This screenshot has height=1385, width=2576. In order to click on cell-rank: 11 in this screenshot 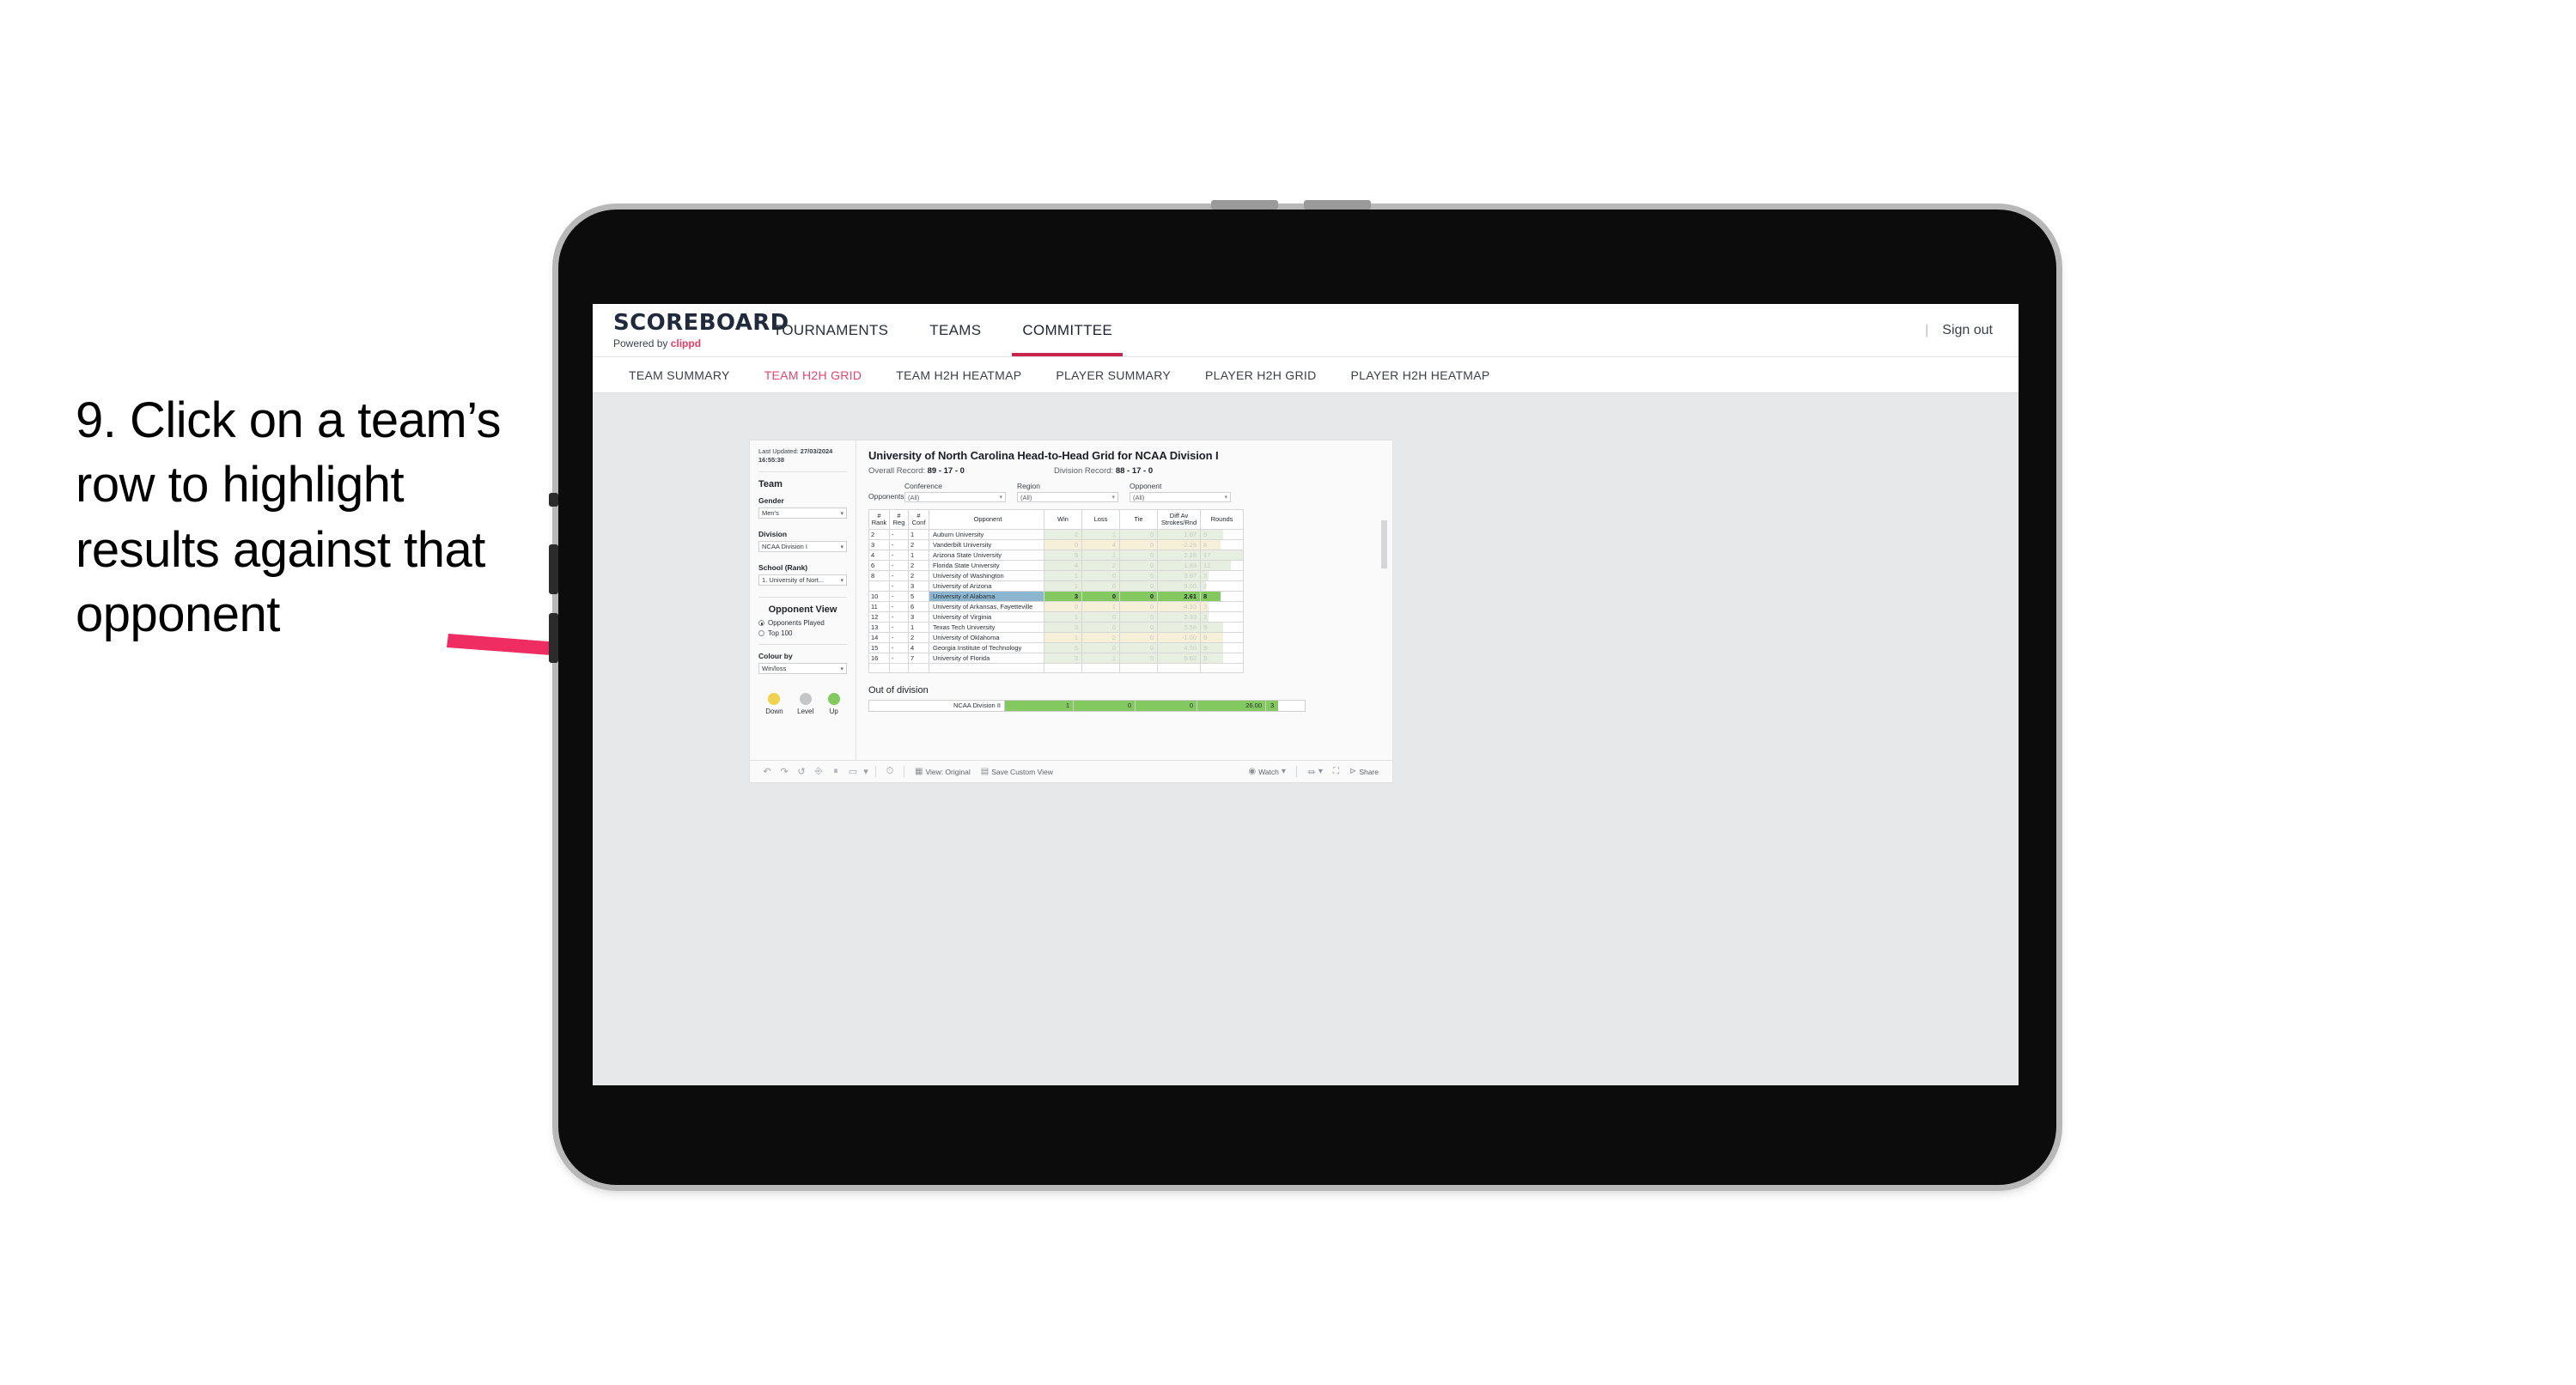, I will do `click(879, 606)`.